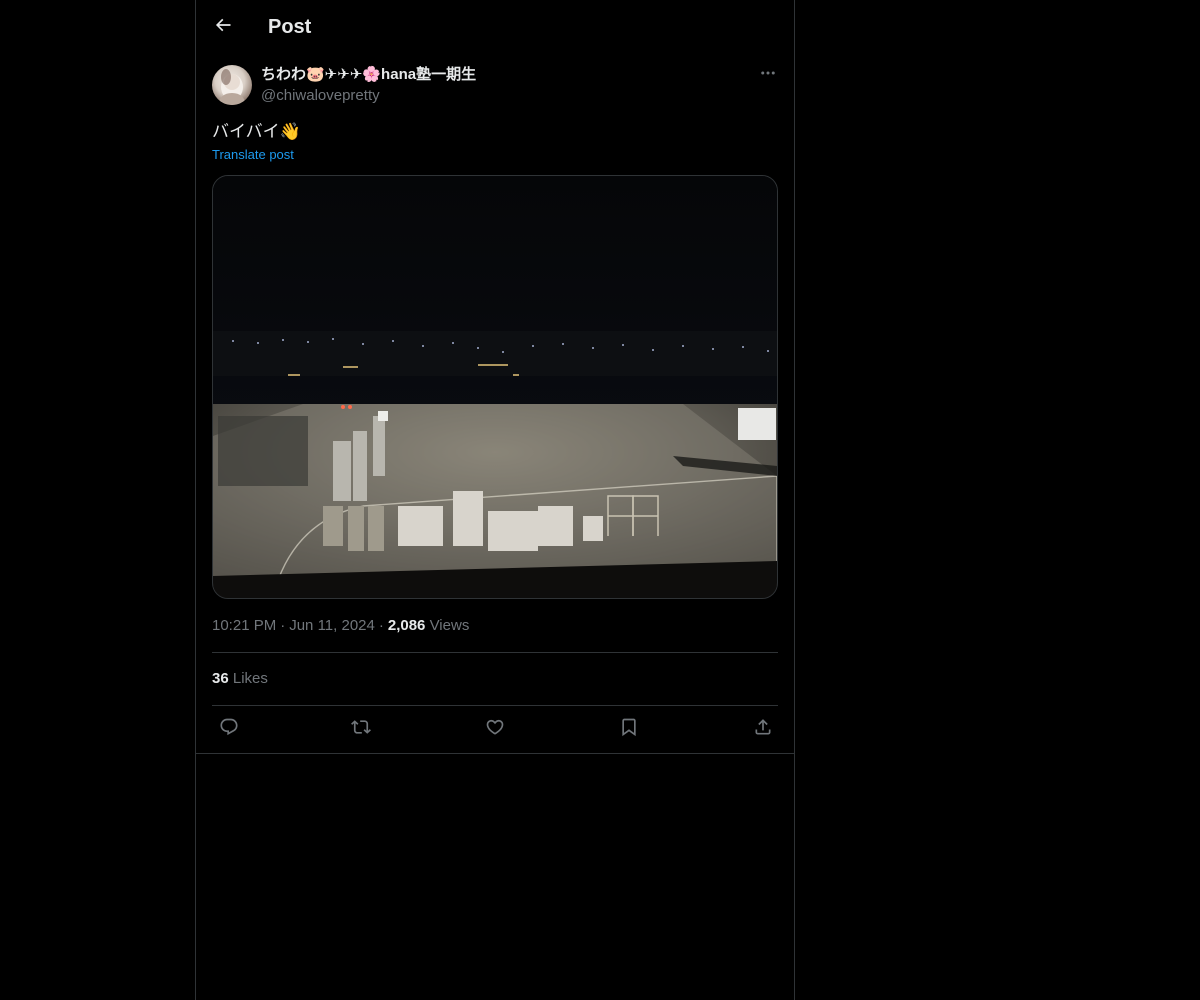 This screenshot has width=1200, height=1000. Describe the element at coordinates (368, 75) in the screenshot. I see `author-display-name: ちわわ🐷✈✈✈🌸hana塾一期生` at that location.